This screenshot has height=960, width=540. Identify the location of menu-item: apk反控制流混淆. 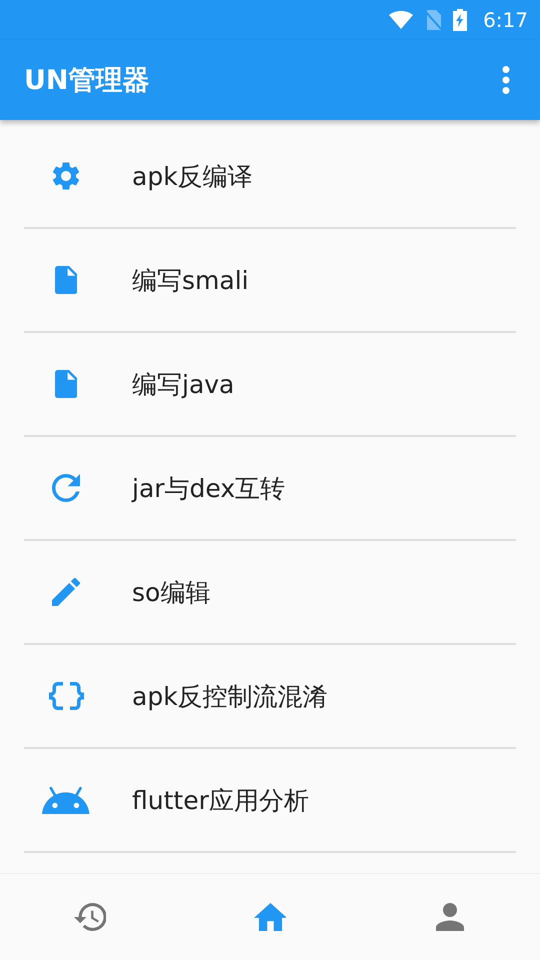
(270, 697).